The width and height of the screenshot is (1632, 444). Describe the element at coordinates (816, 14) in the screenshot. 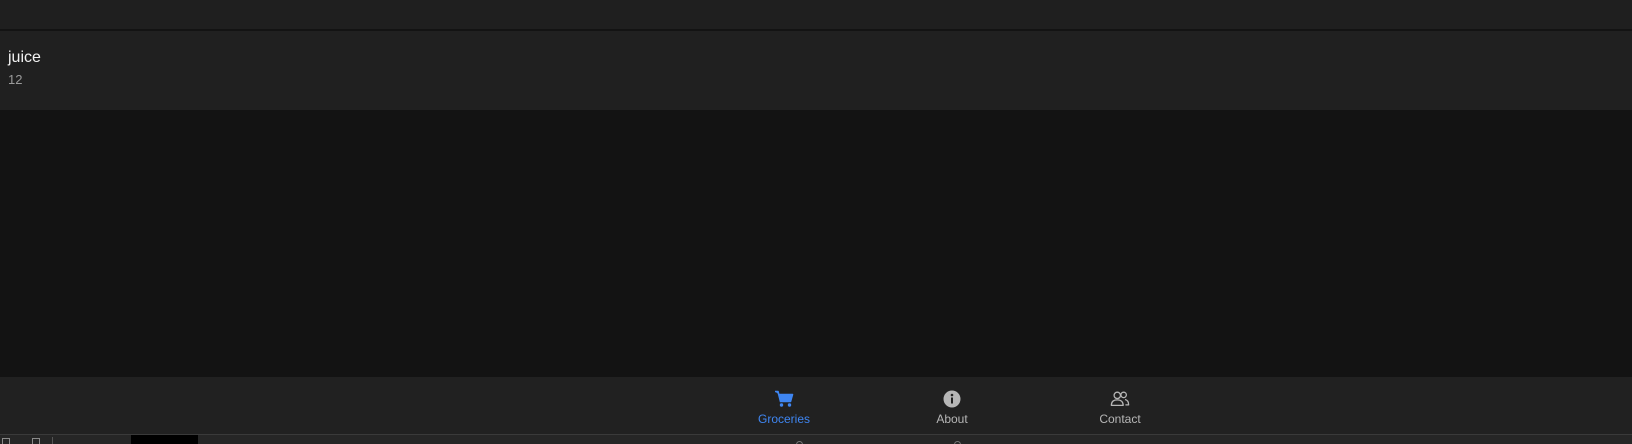

I see `top-strip` at that location.